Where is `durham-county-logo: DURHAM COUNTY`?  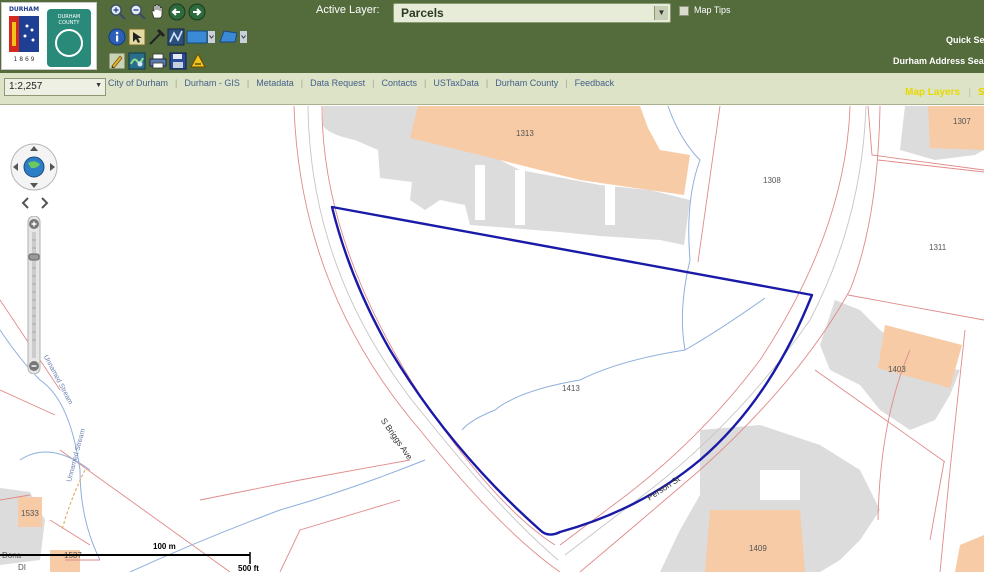
durham-county-logo: DURHAM COUNTY is located at coordinates (69, 38).